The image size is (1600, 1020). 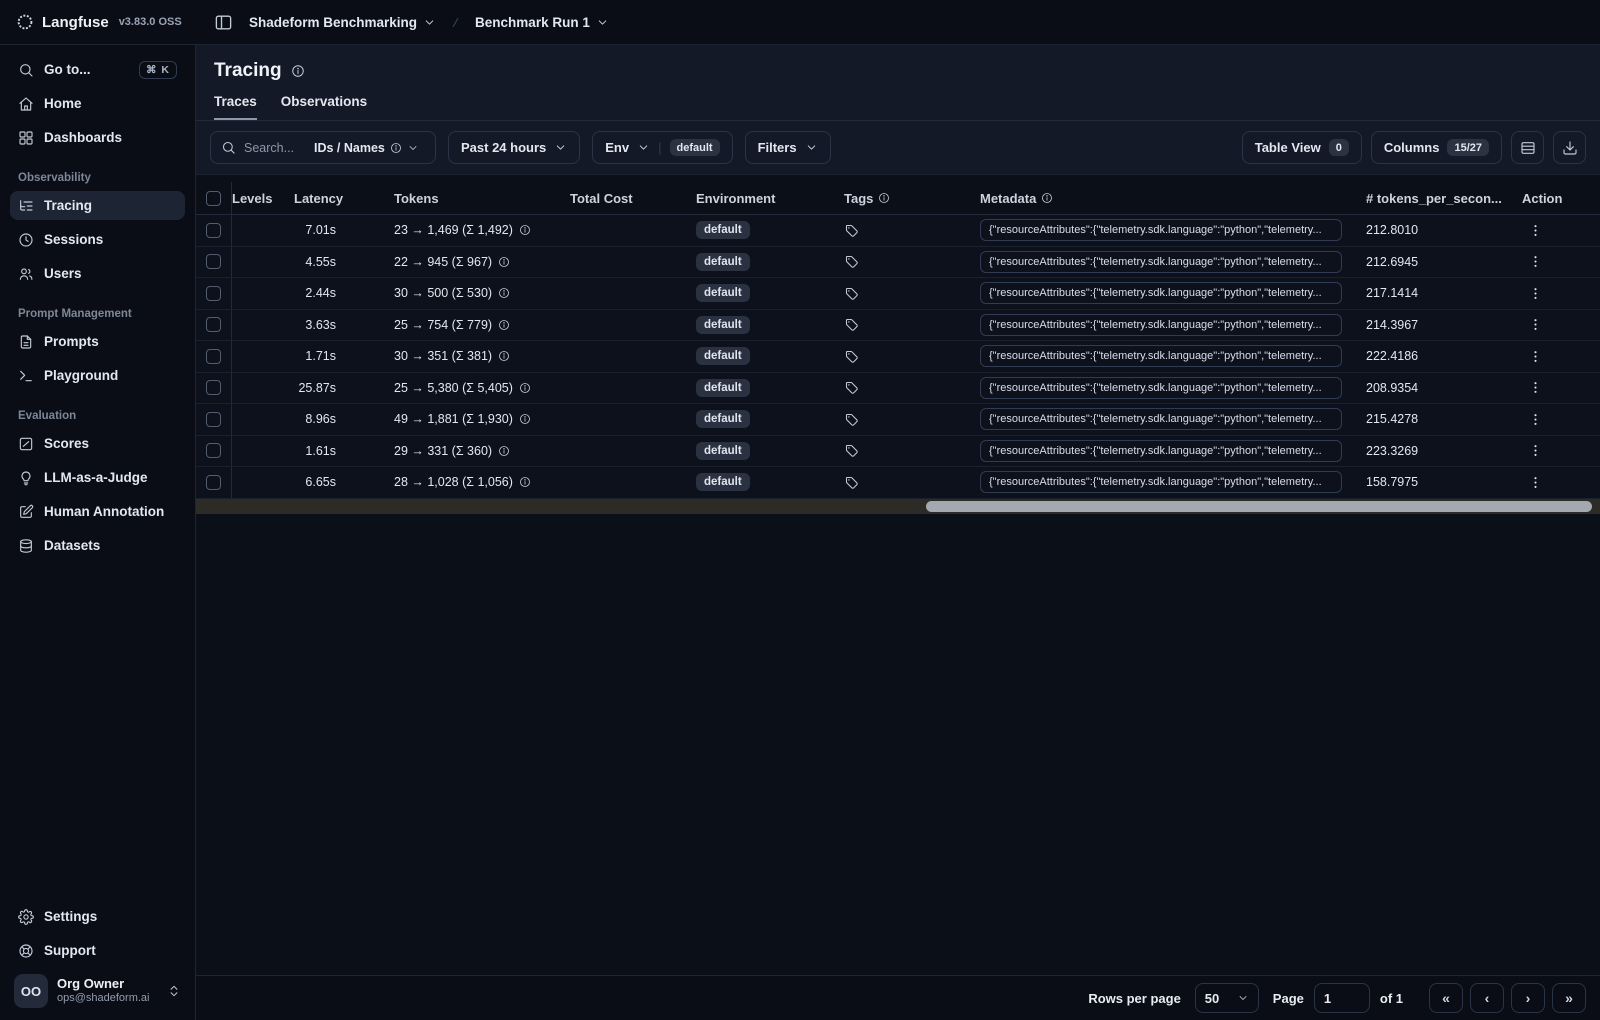 What do you see at coordinates (1226, 998) in the screenshot?
I see `rows-per-page-select: 50` at bounding box center [1226, 998].